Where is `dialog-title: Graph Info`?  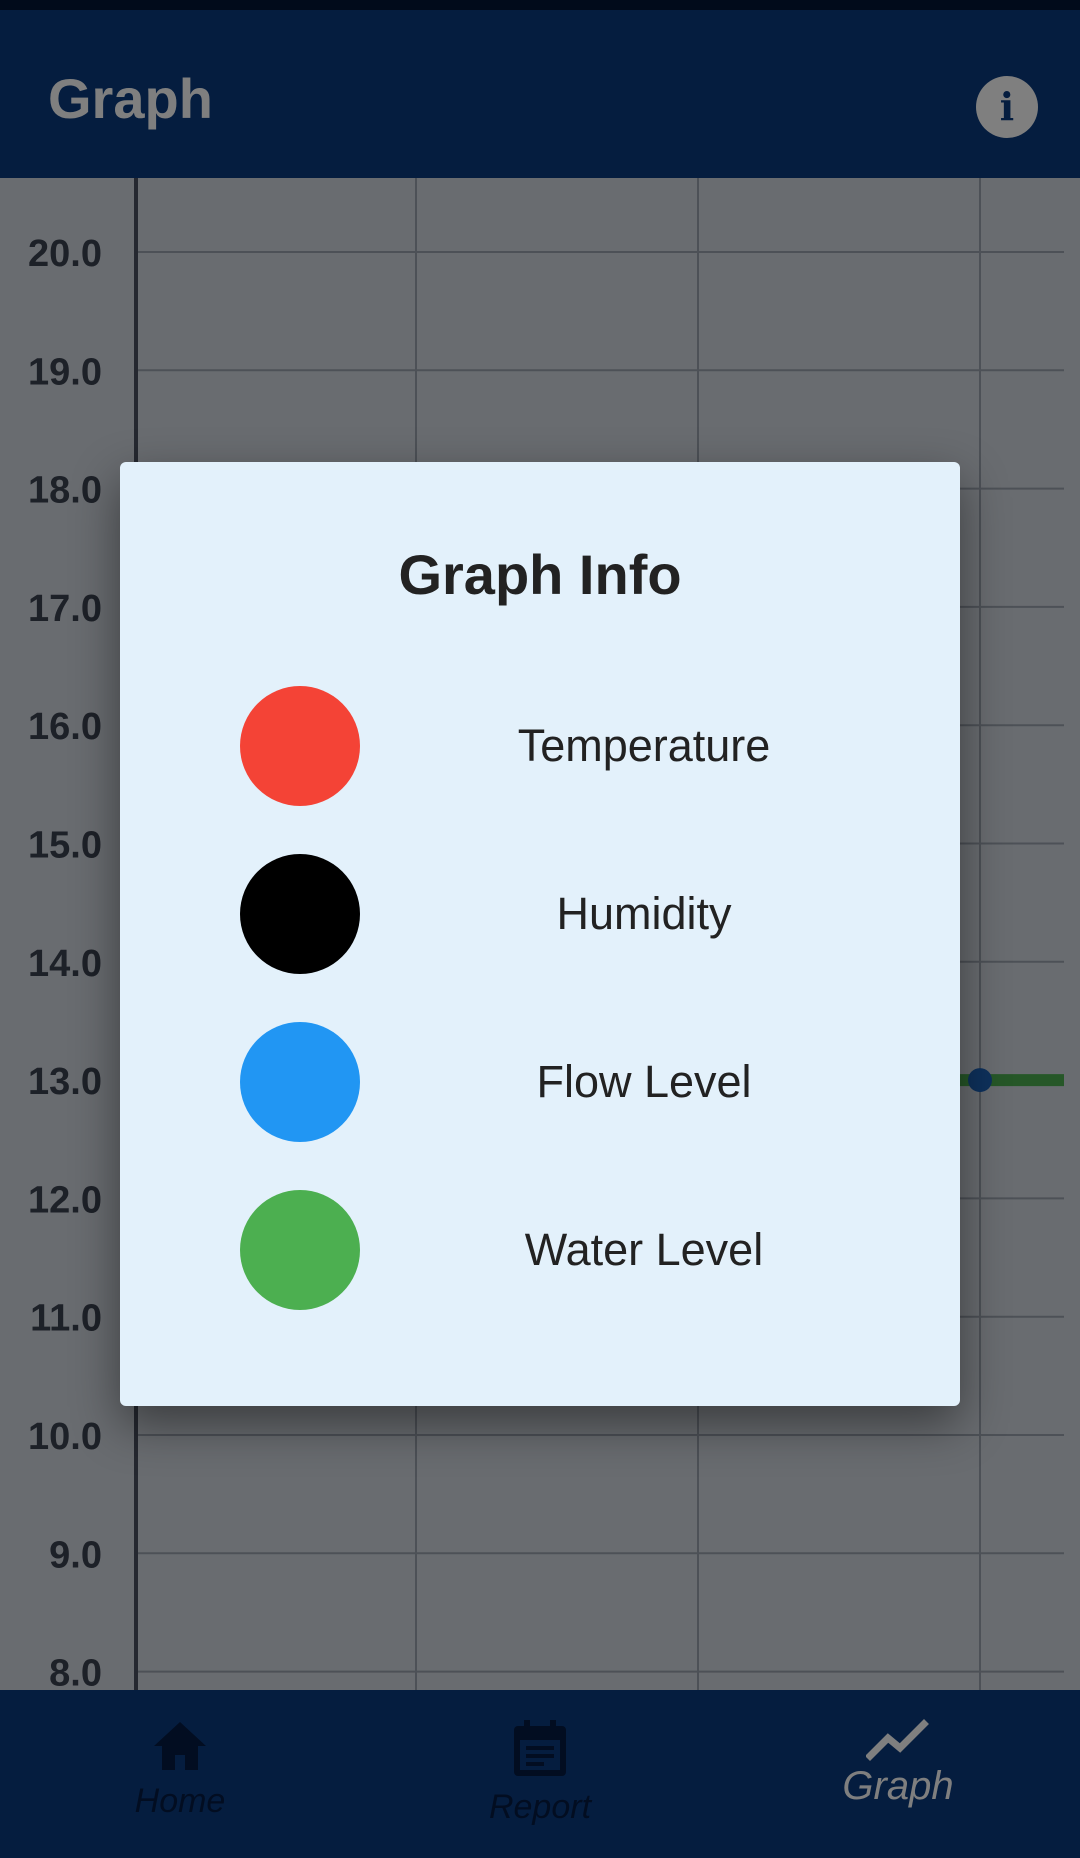
dialog-title: Graph Info is located at coordinates (540, 574).